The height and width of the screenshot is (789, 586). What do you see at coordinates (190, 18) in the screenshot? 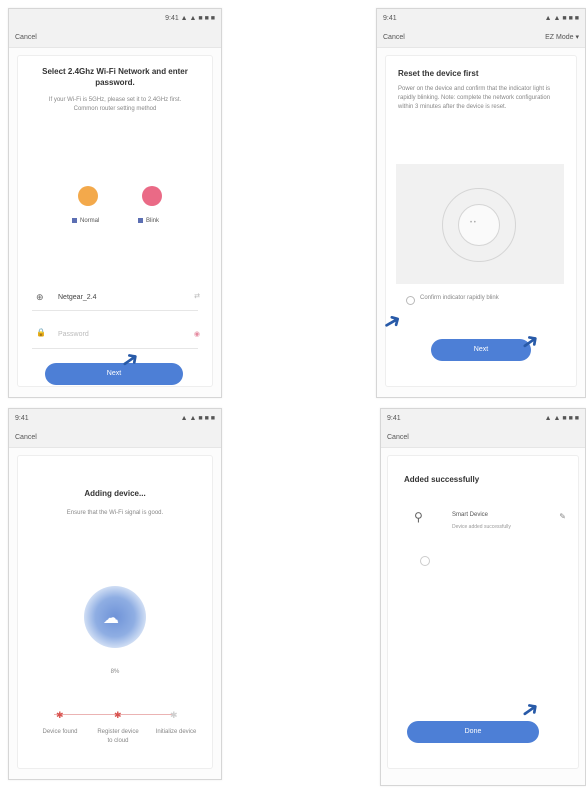
I see `status-right: 9:41 ▲ ▲ ■ ■ ■` at bounding box center [190, 18].